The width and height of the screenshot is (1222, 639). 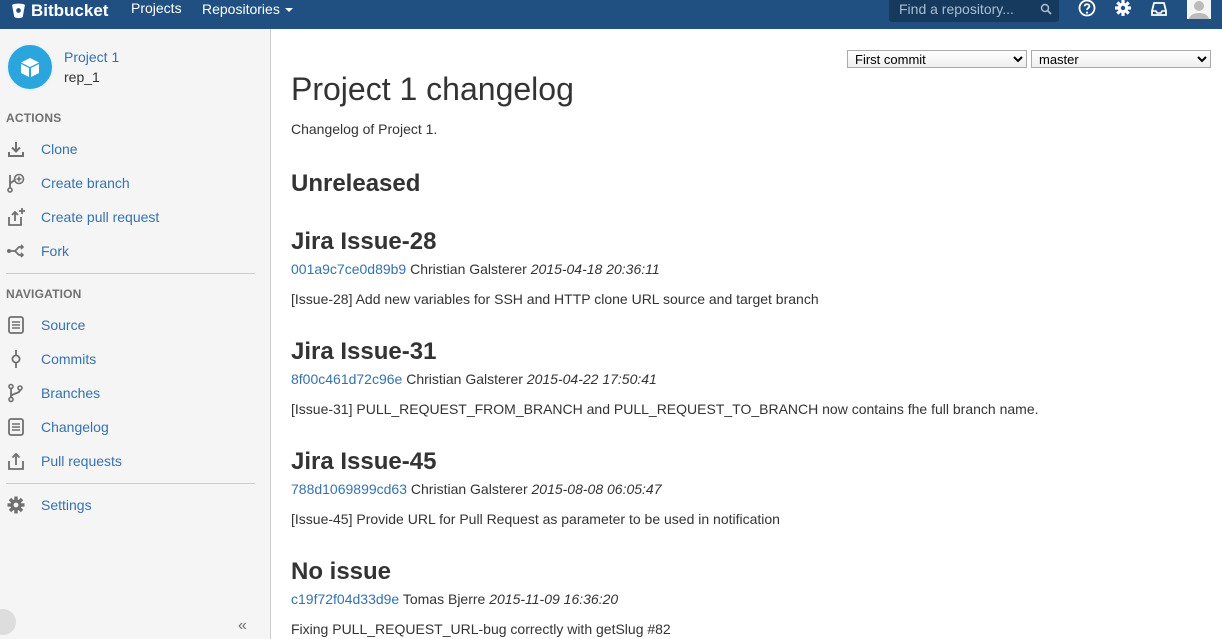 I want to click on search-icon, so click(x=1046, y=9).